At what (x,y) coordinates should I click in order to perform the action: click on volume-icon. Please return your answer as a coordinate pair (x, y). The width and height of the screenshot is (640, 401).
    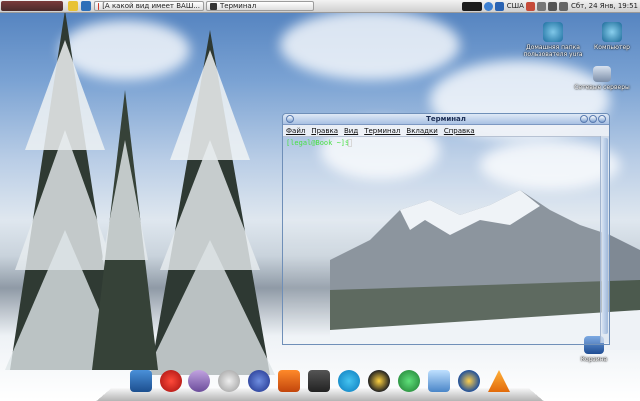
    Looking at the image, I should click on (552, 6).